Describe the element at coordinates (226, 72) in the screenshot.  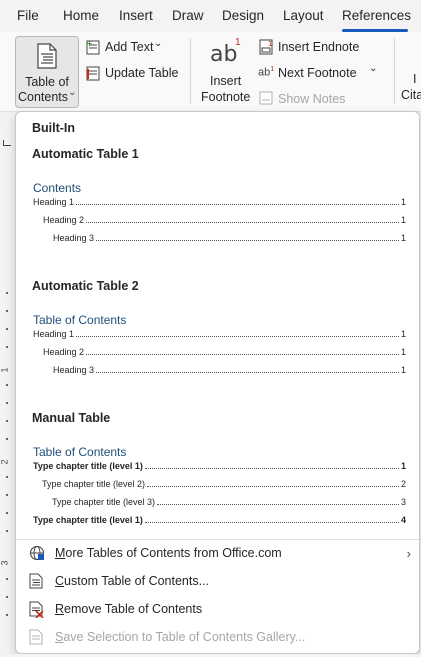
I see `insert-footnote-button: ab 1 Insert Footnote` at that location.